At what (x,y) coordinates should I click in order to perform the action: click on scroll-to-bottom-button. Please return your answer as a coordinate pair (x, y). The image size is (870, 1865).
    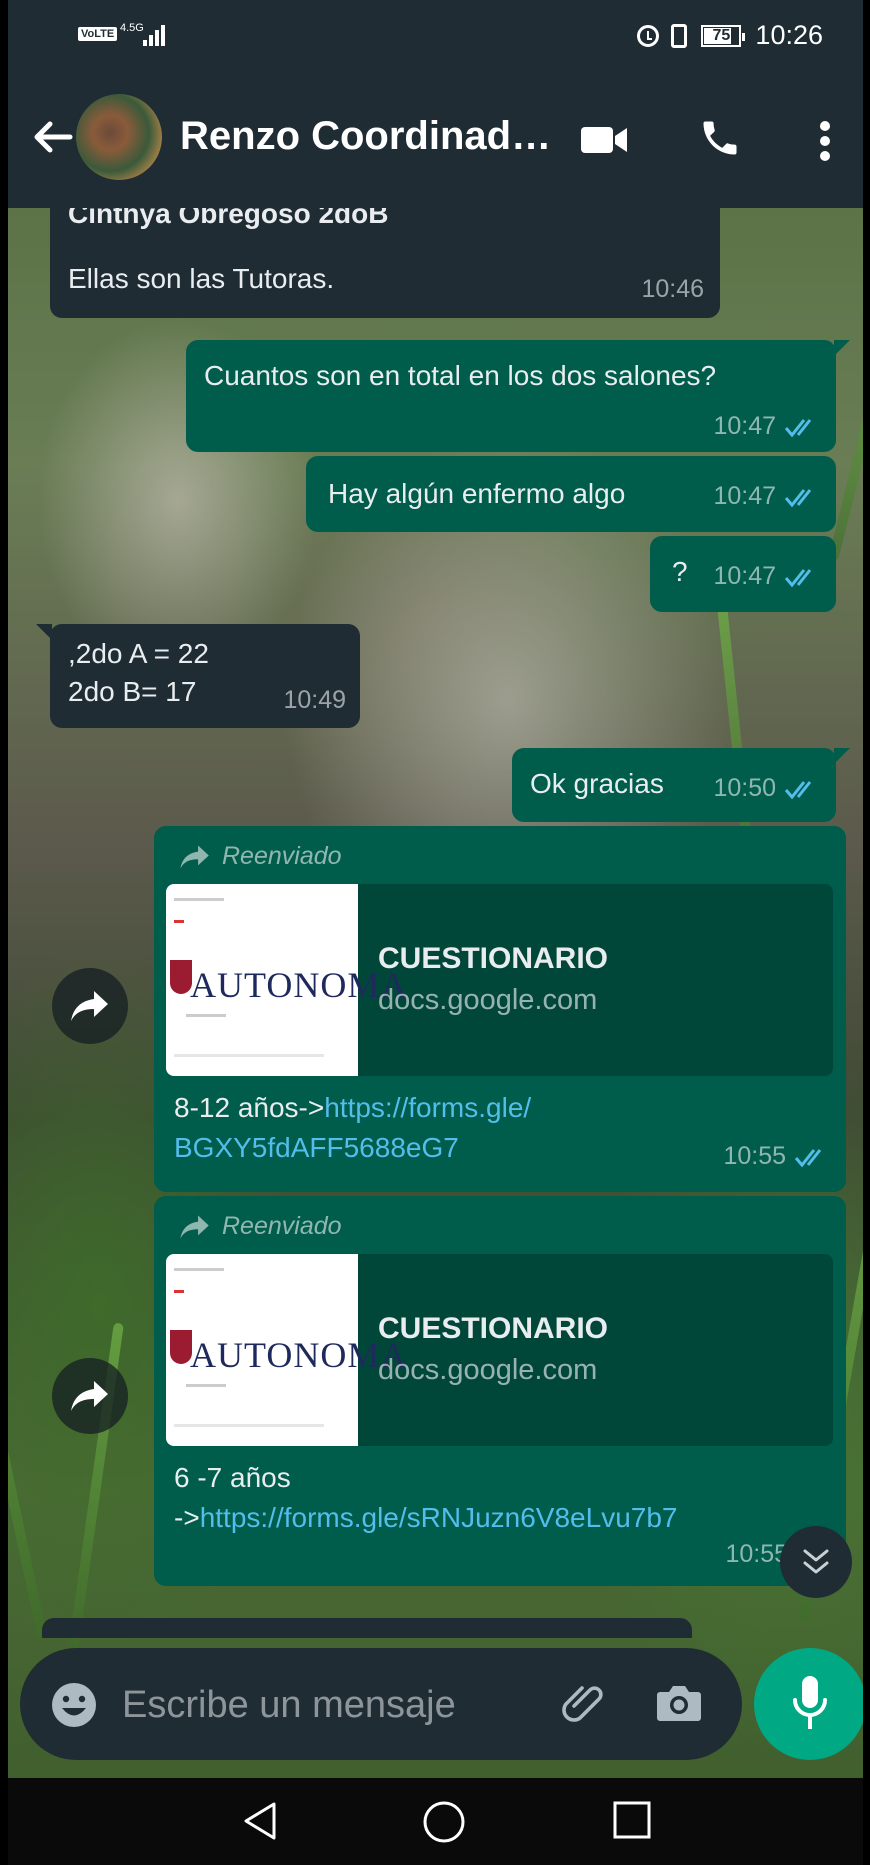
    Looking at the image, I should click on (816, 1562).